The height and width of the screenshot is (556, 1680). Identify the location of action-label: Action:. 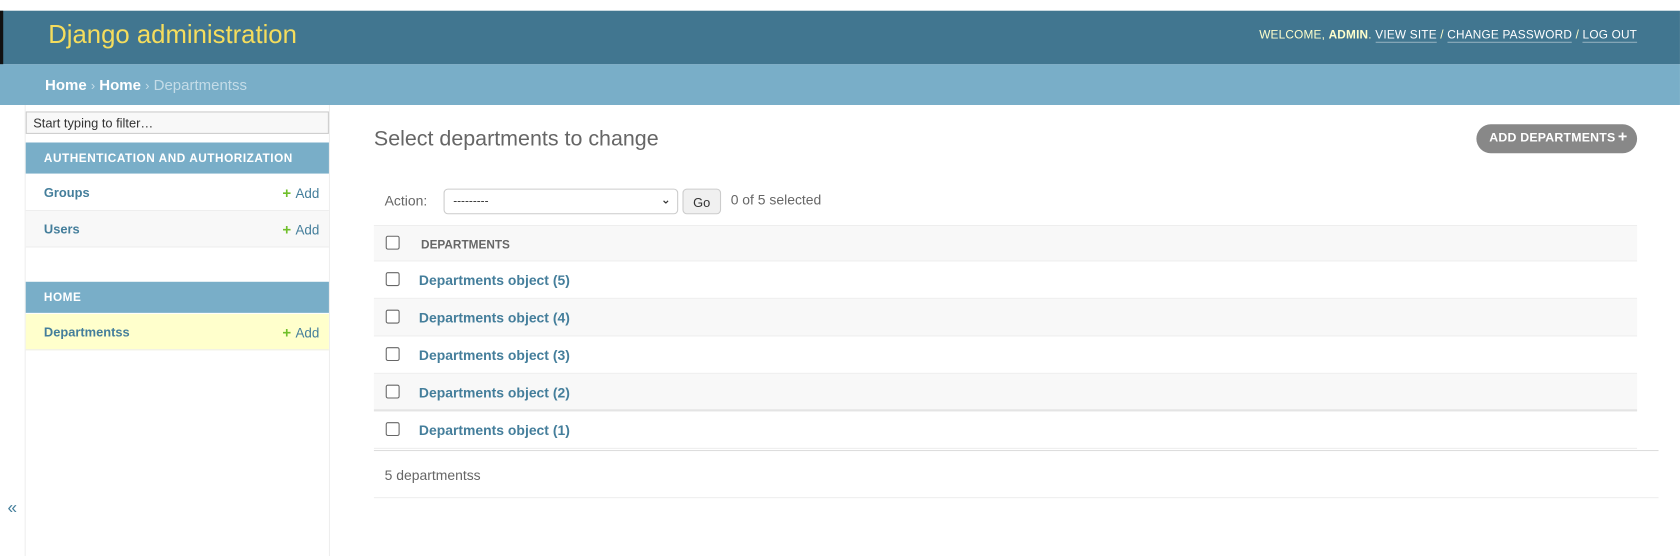
(406, 200).